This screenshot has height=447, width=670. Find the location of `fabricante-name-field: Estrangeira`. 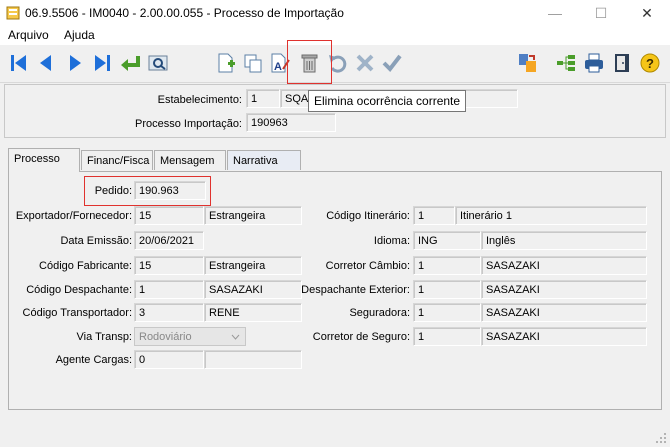

fabricante-name-field: Estrangeira is located at coordinates (253, 265).